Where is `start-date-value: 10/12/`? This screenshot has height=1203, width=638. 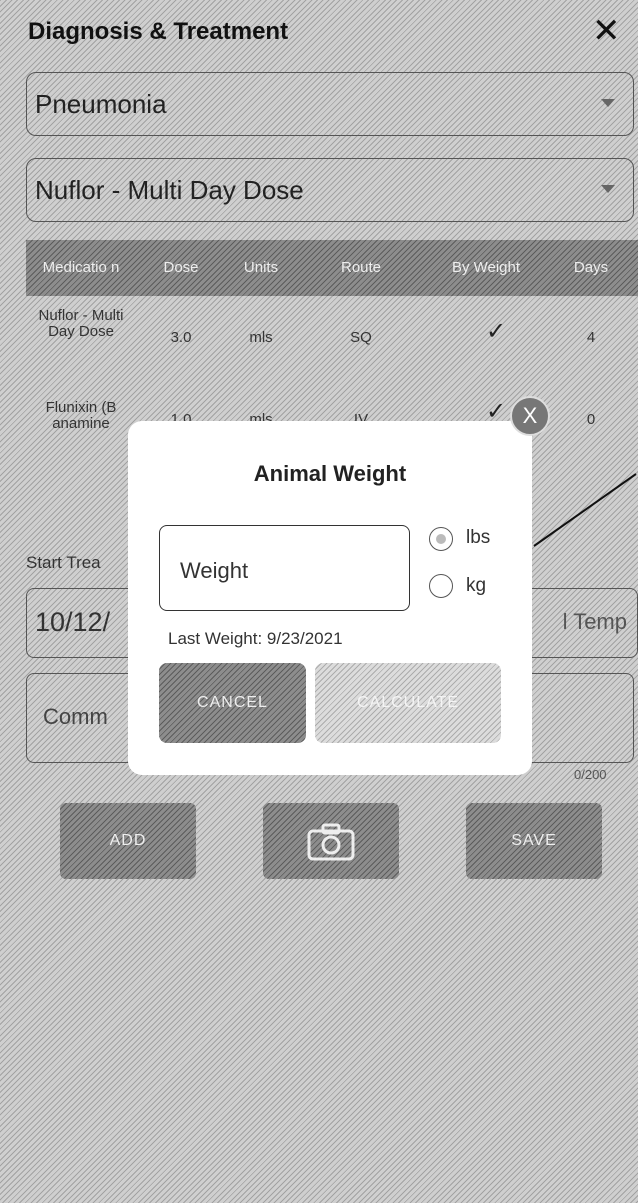 start-date-value: 10/12/ is located at coordinates (73, 622).